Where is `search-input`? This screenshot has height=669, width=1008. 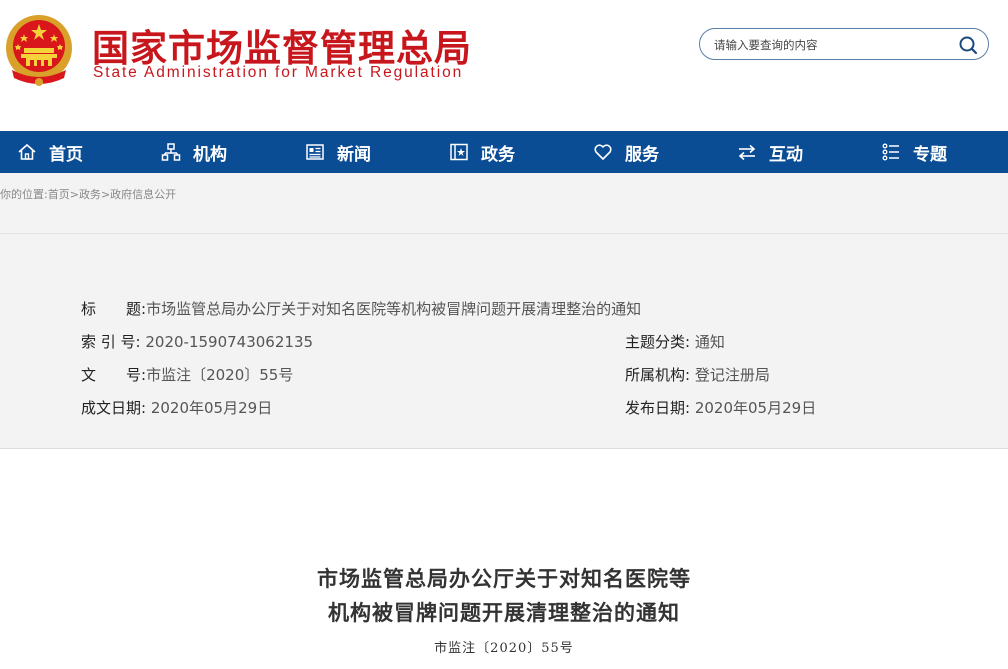
search-input is located at coordinates (829, 45).